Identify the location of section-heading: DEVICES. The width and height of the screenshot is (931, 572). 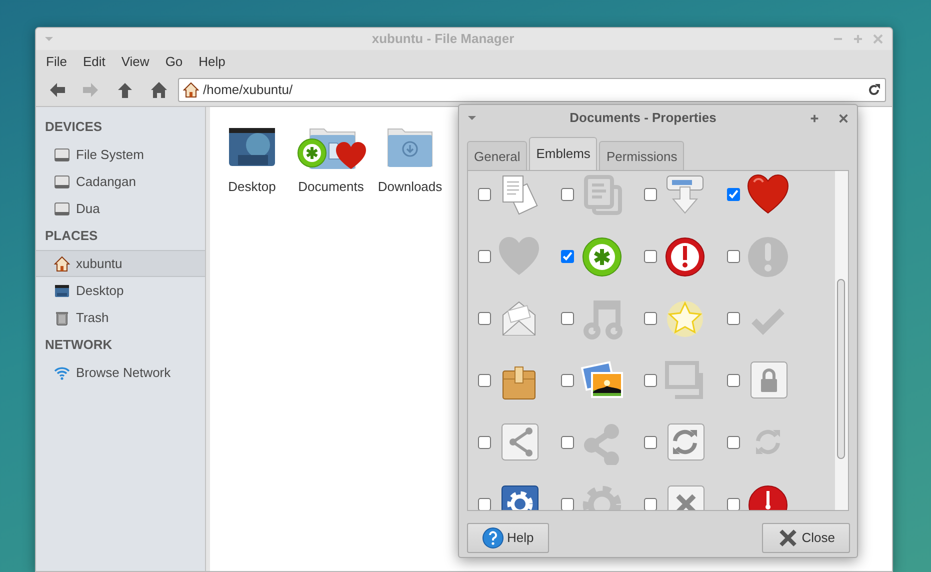
(74, 127).